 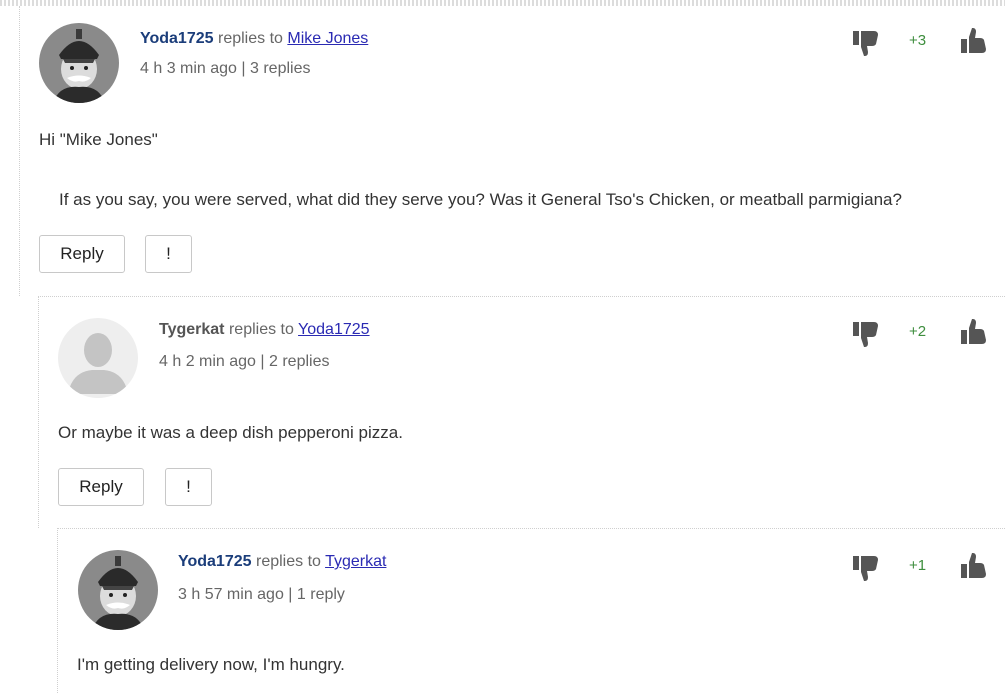 I want to click on comment-text: I'm getting delivery now, I'm hungry., so click(x=211, y=664).